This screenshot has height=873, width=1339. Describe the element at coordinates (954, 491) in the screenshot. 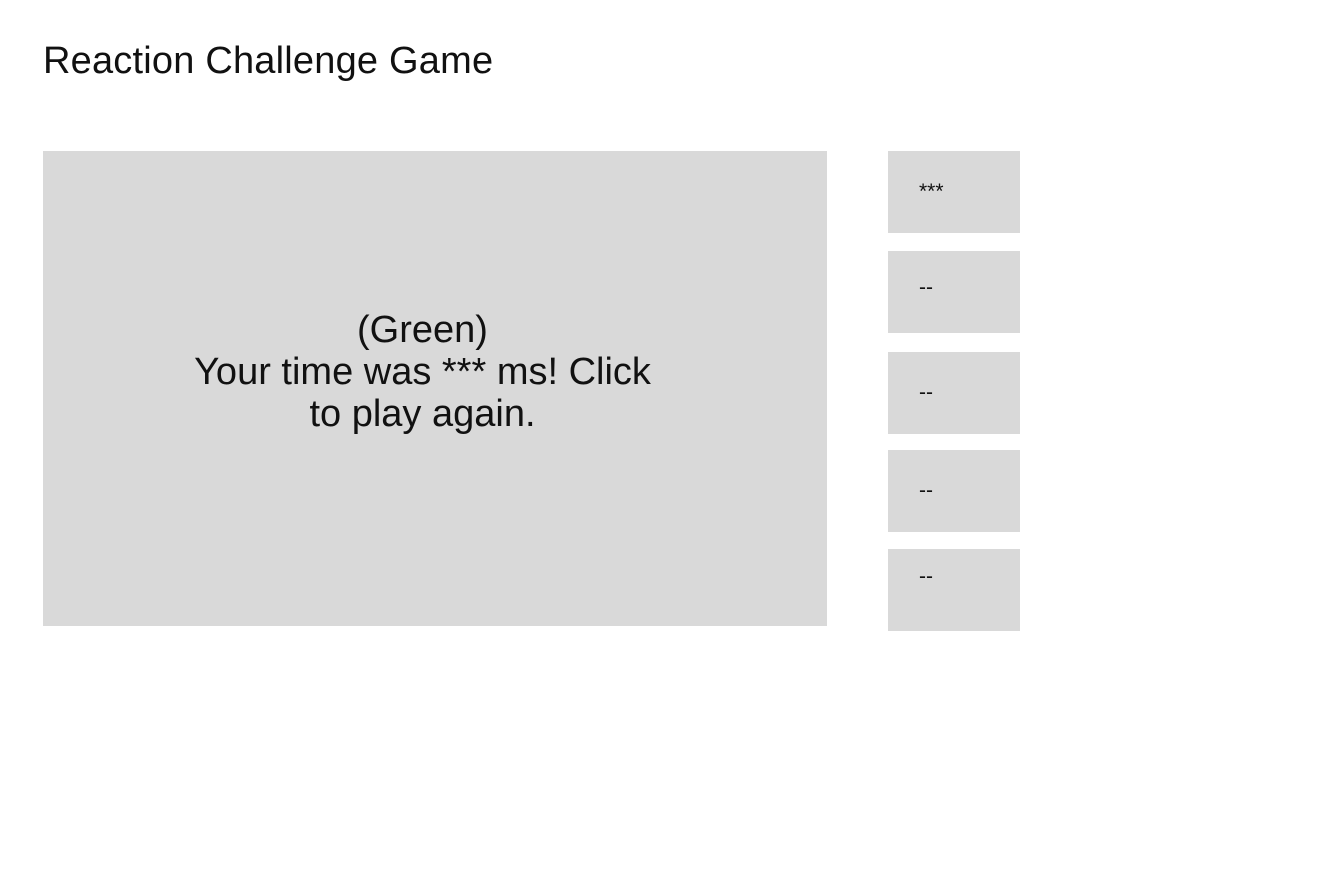

I see `score-slot-4: --` at that location.